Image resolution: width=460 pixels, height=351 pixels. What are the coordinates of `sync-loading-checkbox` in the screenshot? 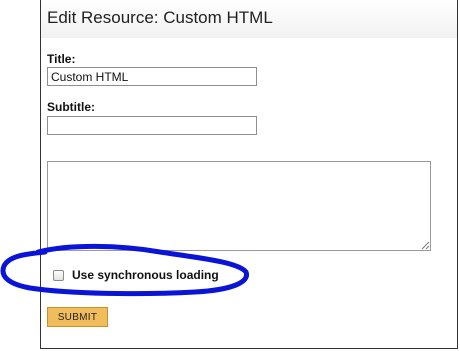 It's located at (58, 275).